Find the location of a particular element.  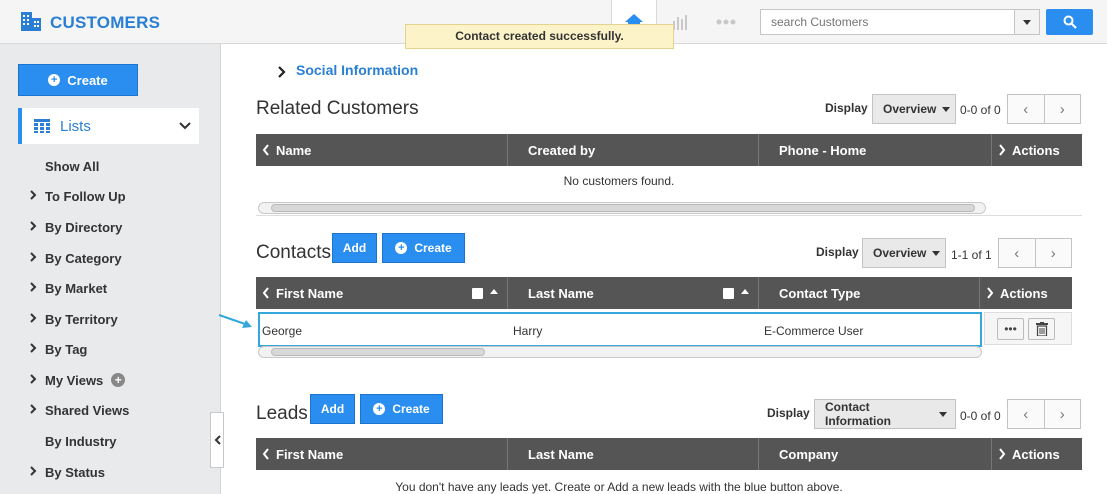

sidebar-item-my-views: My Views + is located at coordinates (78, 380).